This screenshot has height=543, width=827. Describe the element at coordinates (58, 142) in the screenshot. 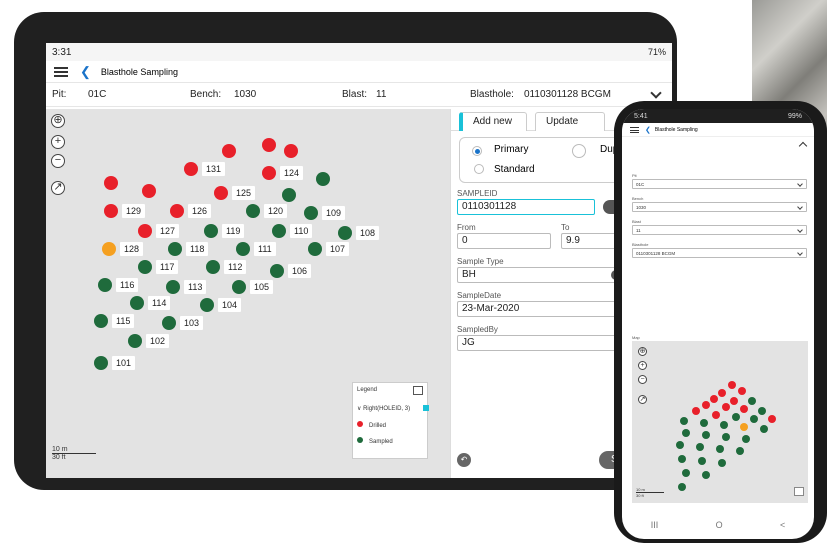

I see `zoom-in-icon: +` at that location.